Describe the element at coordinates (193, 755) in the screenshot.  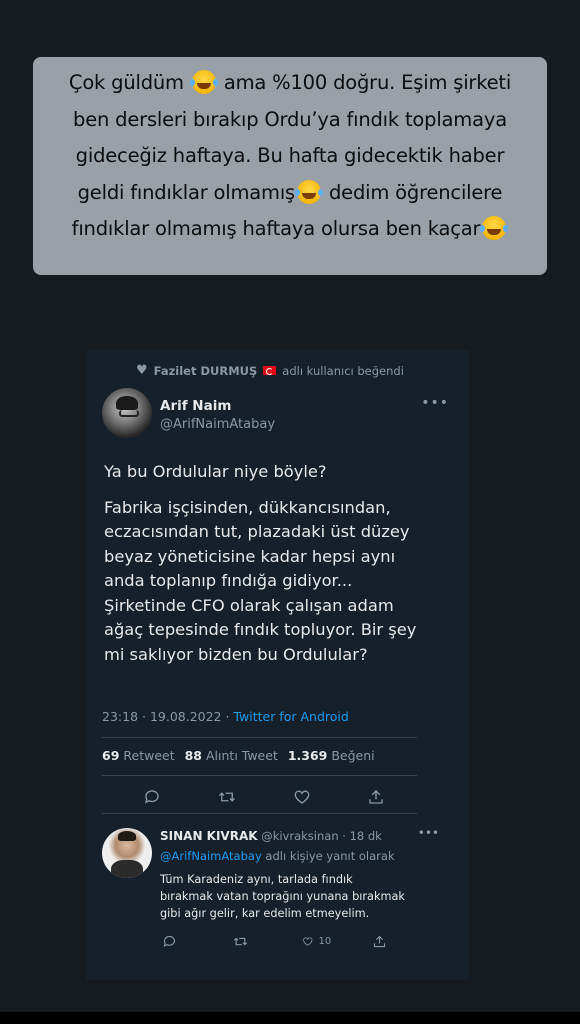
I see `quote-count: 88` at that location.